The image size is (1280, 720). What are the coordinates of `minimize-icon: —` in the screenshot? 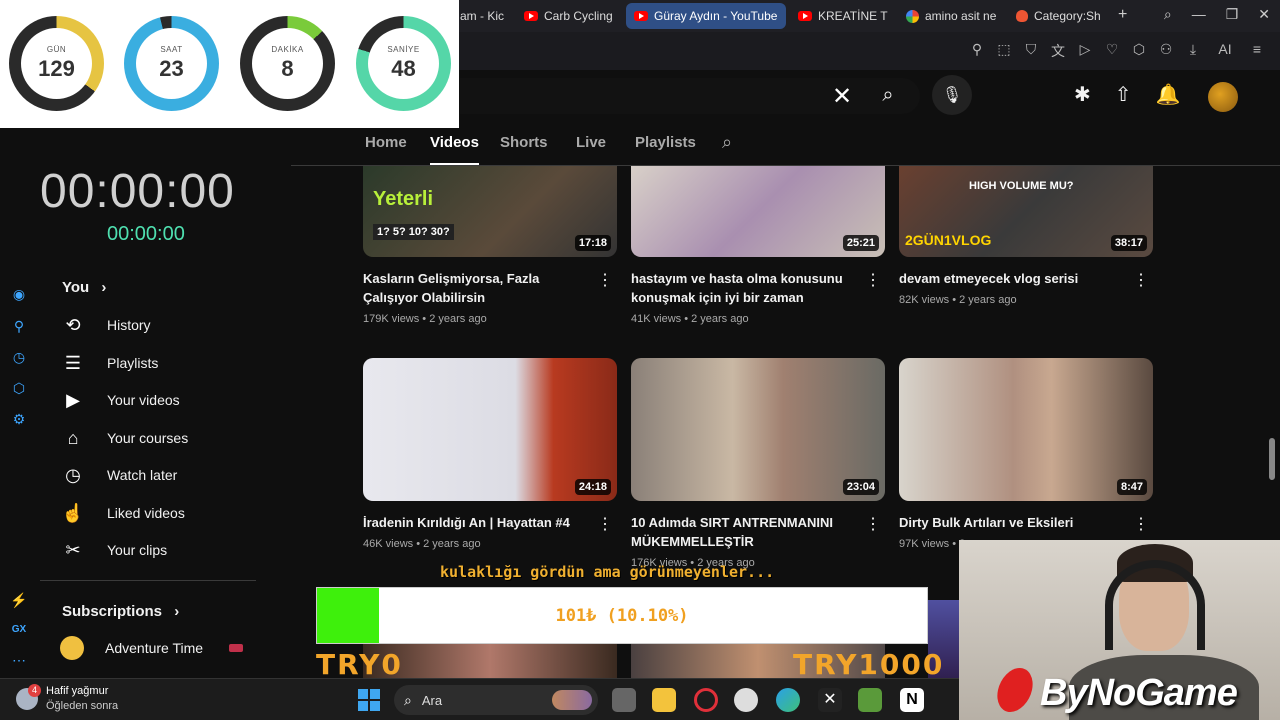 It's located at (1199, 14).